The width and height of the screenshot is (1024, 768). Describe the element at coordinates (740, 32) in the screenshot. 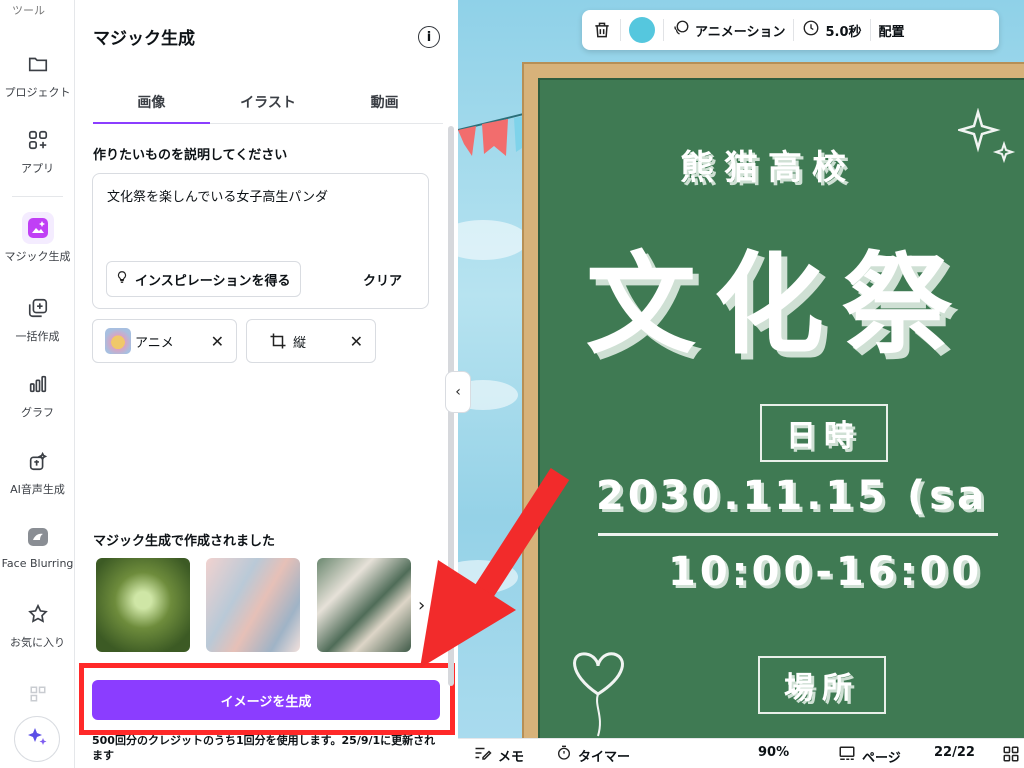

I see `animation-label: アニメーション` at that location.